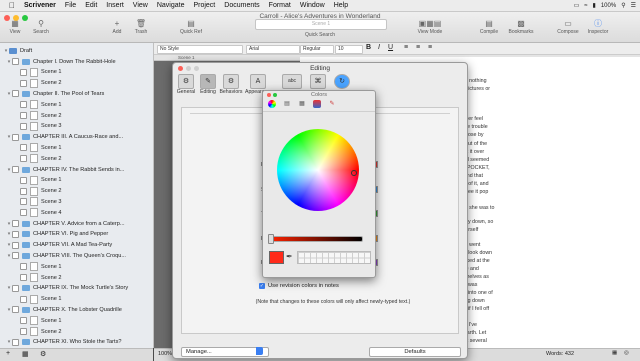 Image resolution: width=640 pixels, height=361 pixels. Describe the element at coordinates (341, 5) in the screenshot. I see `menu-help: Help` at that location.